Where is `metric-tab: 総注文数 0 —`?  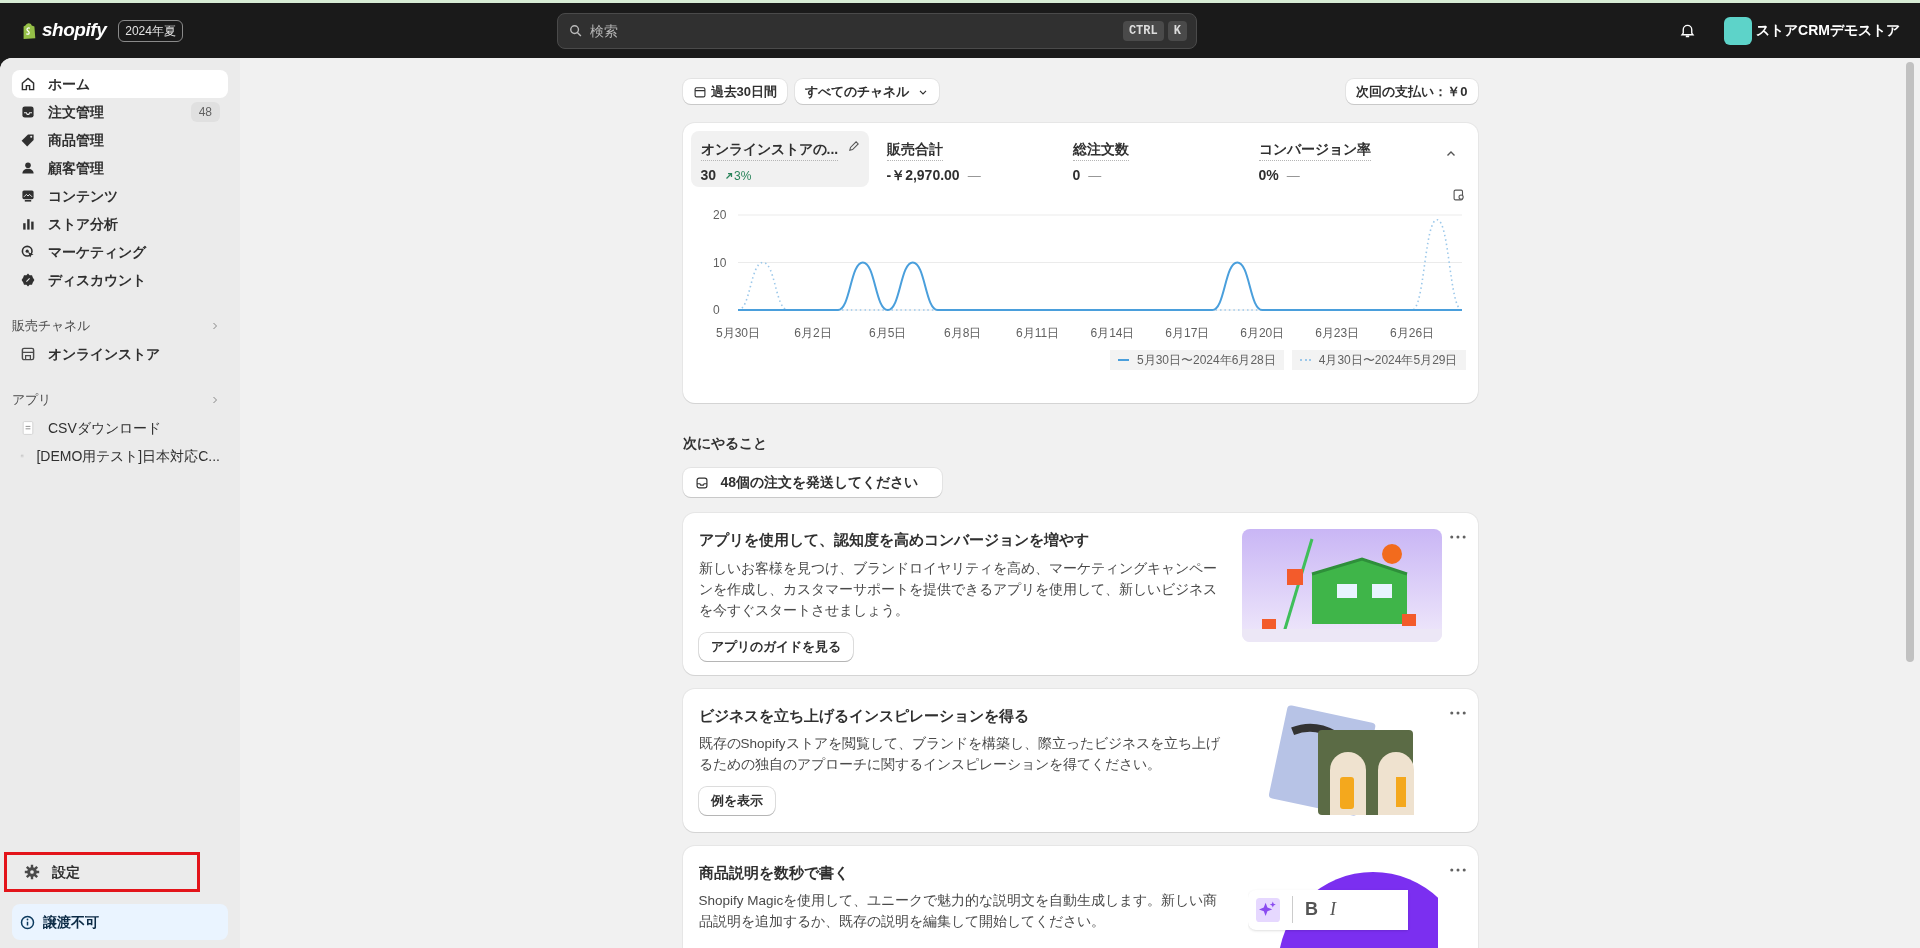 metric-tab: 総注文数 0 — is located at coordinates (1151, 159).